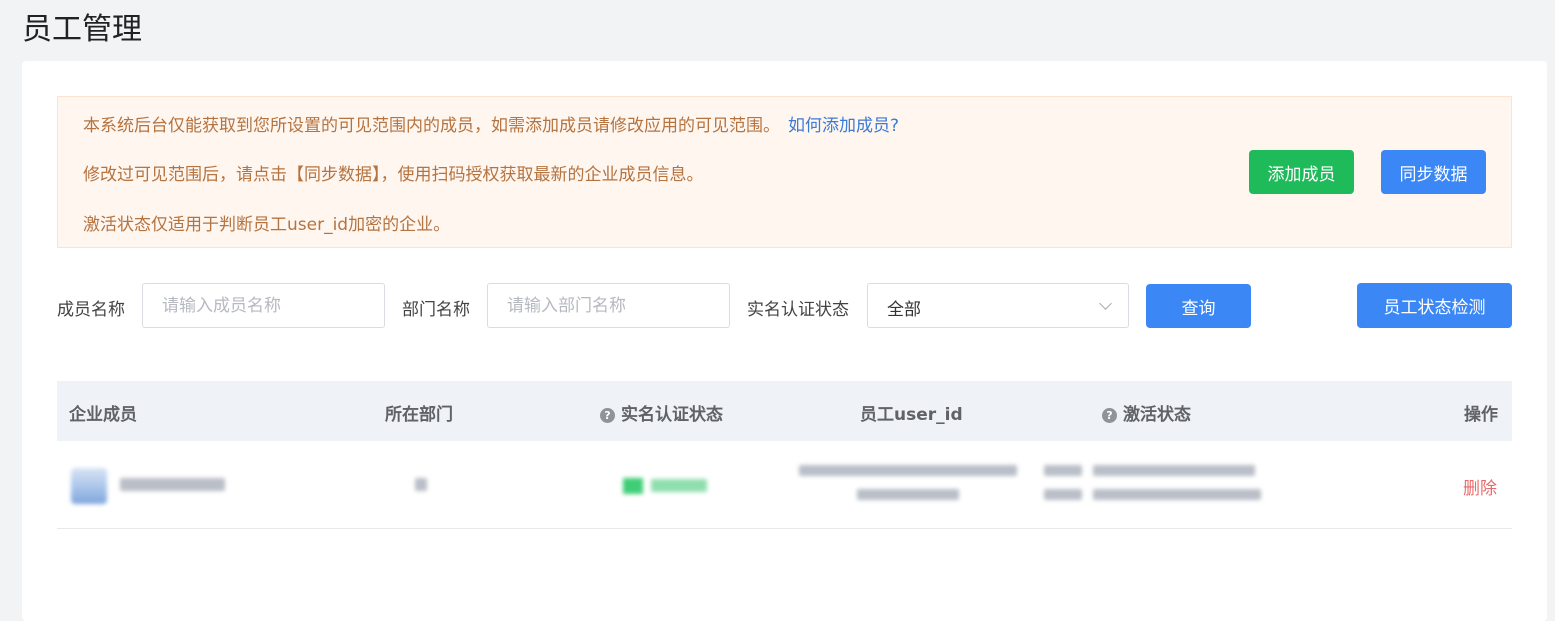  What do you see at coordinates (904, 310) in the screenshot?
I see `auth-status-selected: 全部` at bounding box center [904, 310].